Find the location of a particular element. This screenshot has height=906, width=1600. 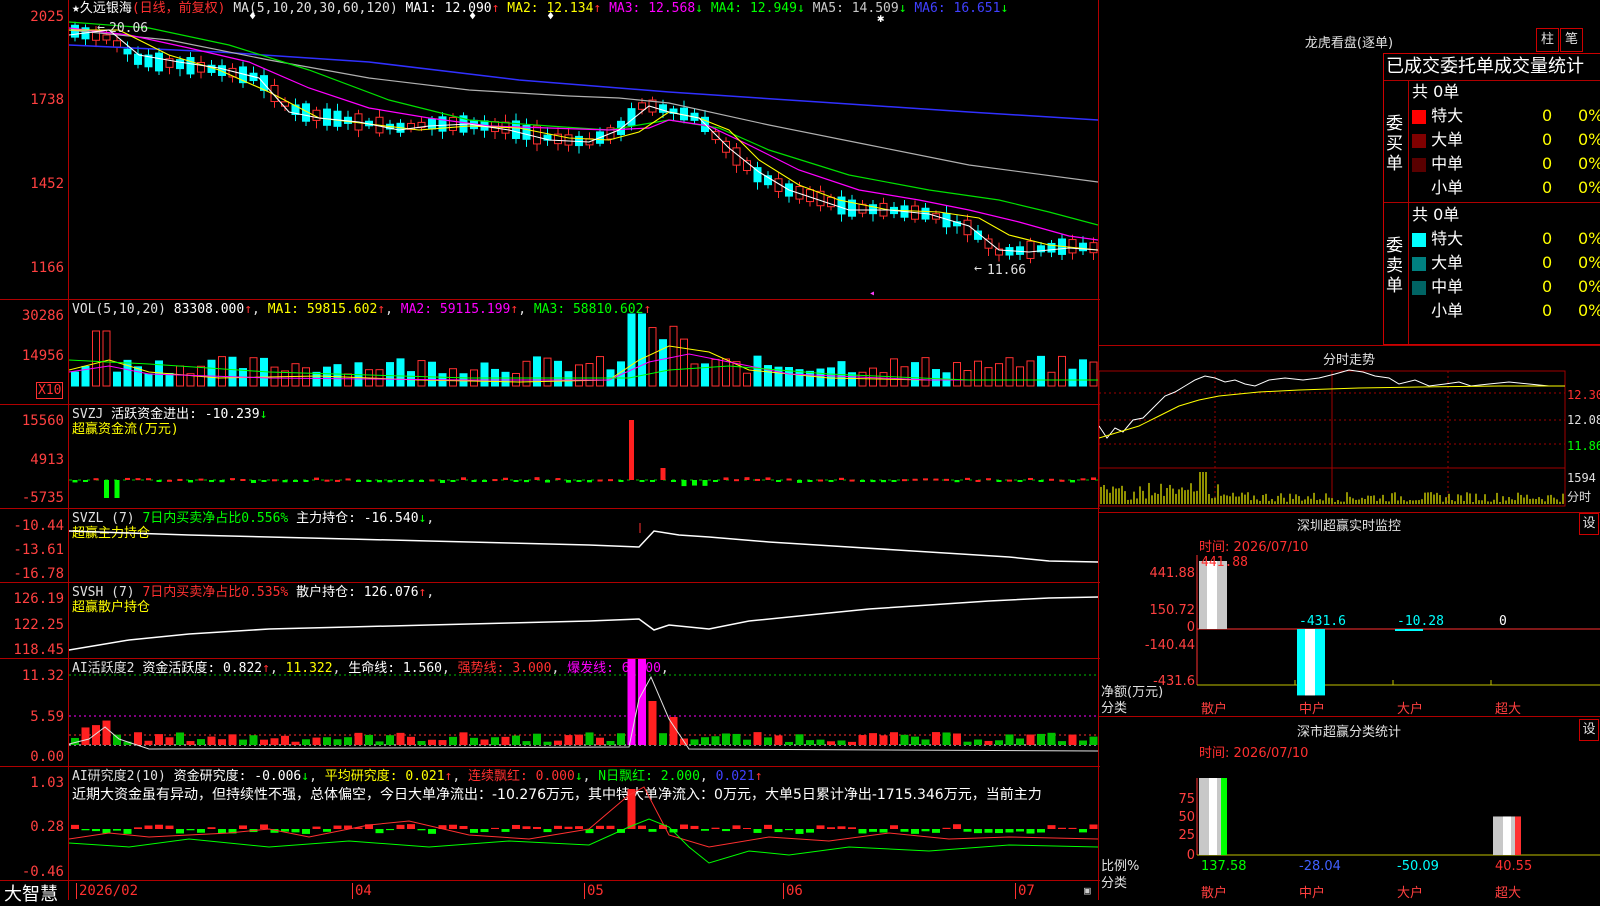

price-y-tick: 1452 is located at coordinates (47, 184).